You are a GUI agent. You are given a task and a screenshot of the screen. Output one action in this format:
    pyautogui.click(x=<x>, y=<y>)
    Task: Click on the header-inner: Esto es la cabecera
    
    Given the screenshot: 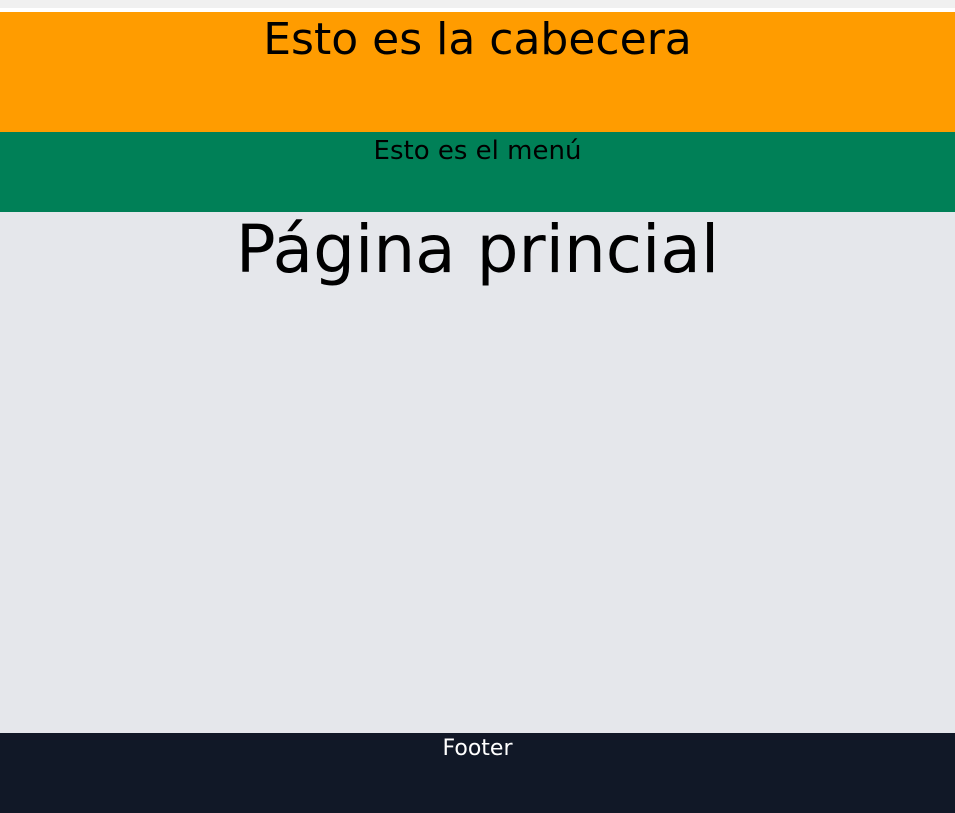 What is the action you would take?
    pyautogui.click(x=477, y=40)
    